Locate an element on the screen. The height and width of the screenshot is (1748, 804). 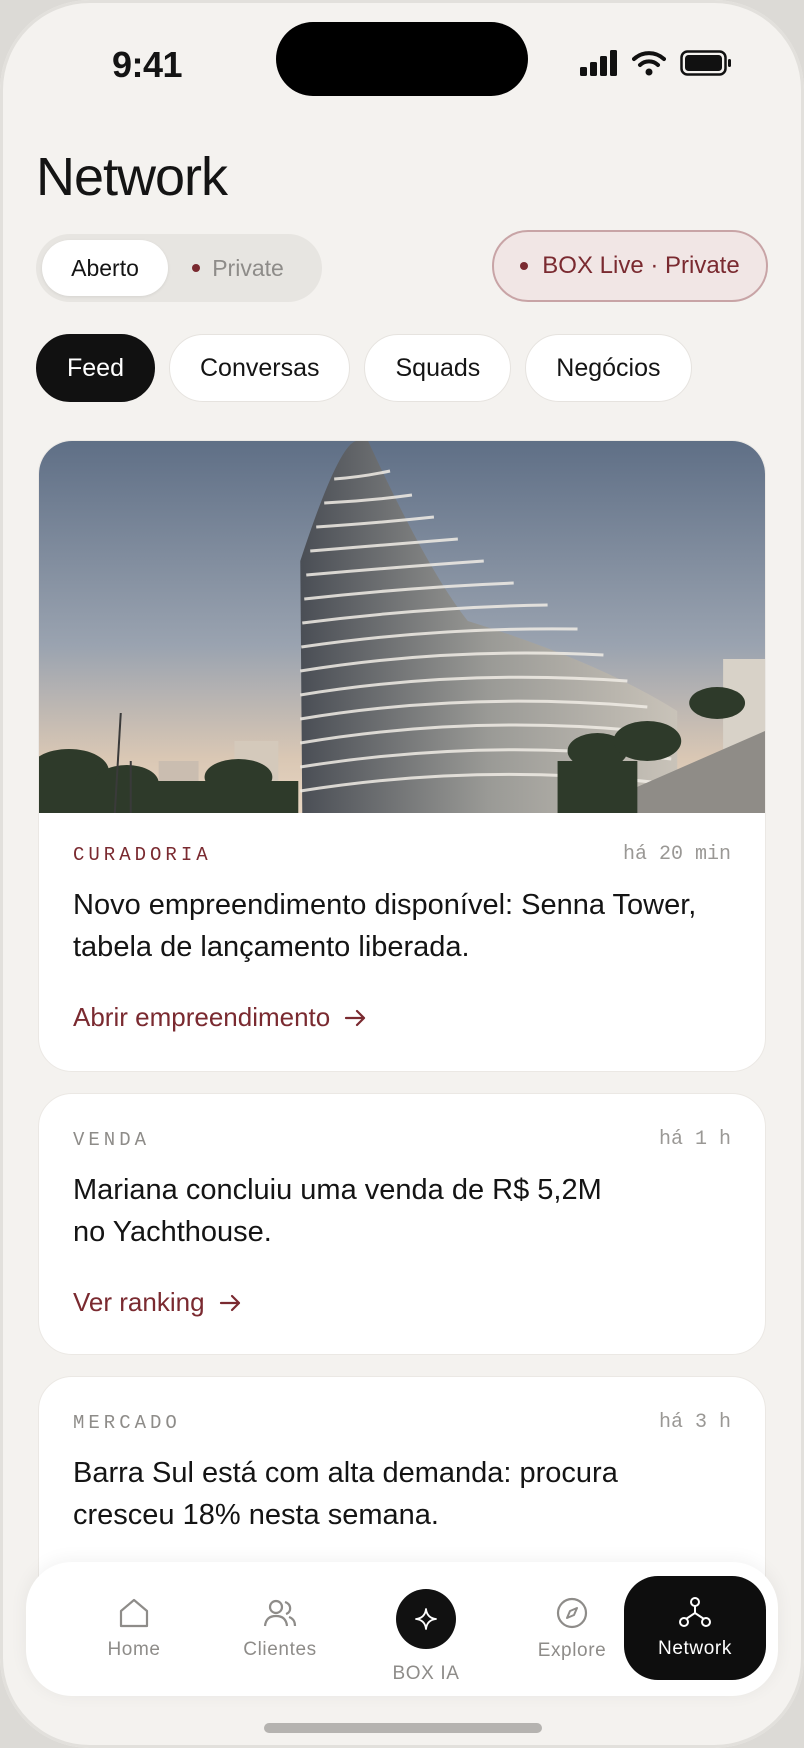
tab-feed: Feed is located at coordinates (95, 368).